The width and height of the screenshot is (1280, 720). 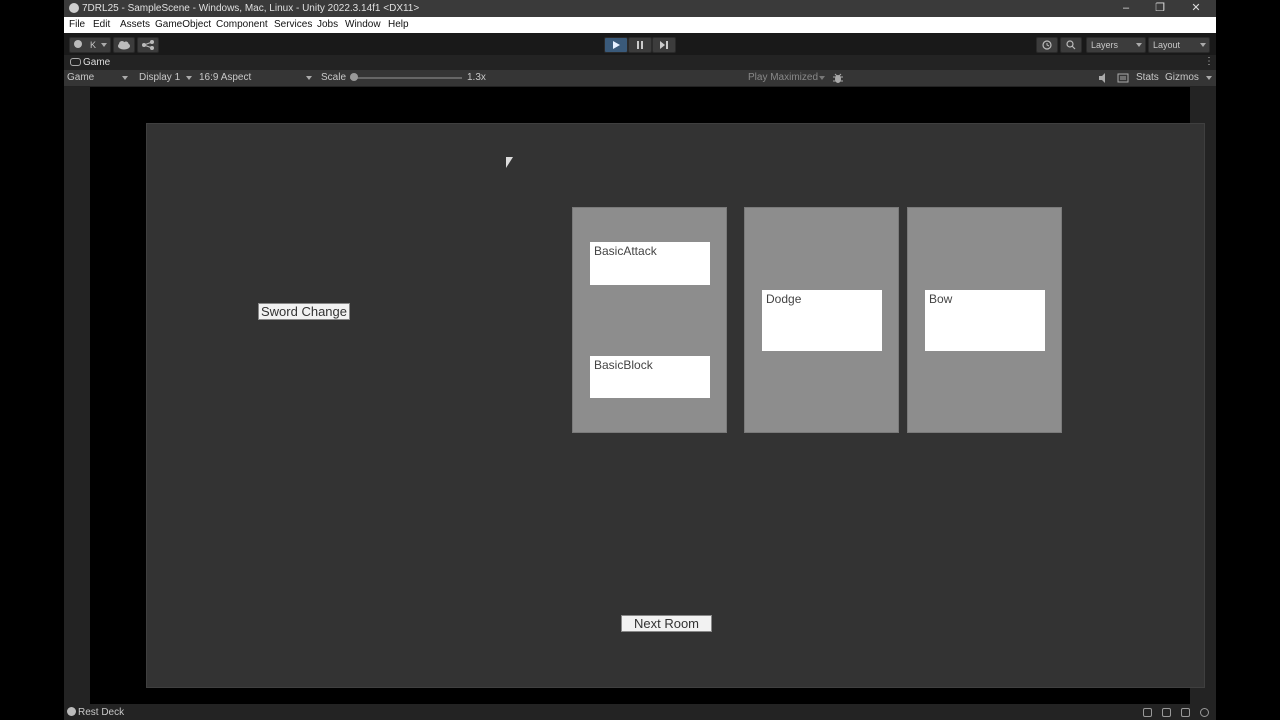 What do you see at coordinates (363, 24) in the screenshot?
I see `menu-window: Window` at bounding box center [363, 24].